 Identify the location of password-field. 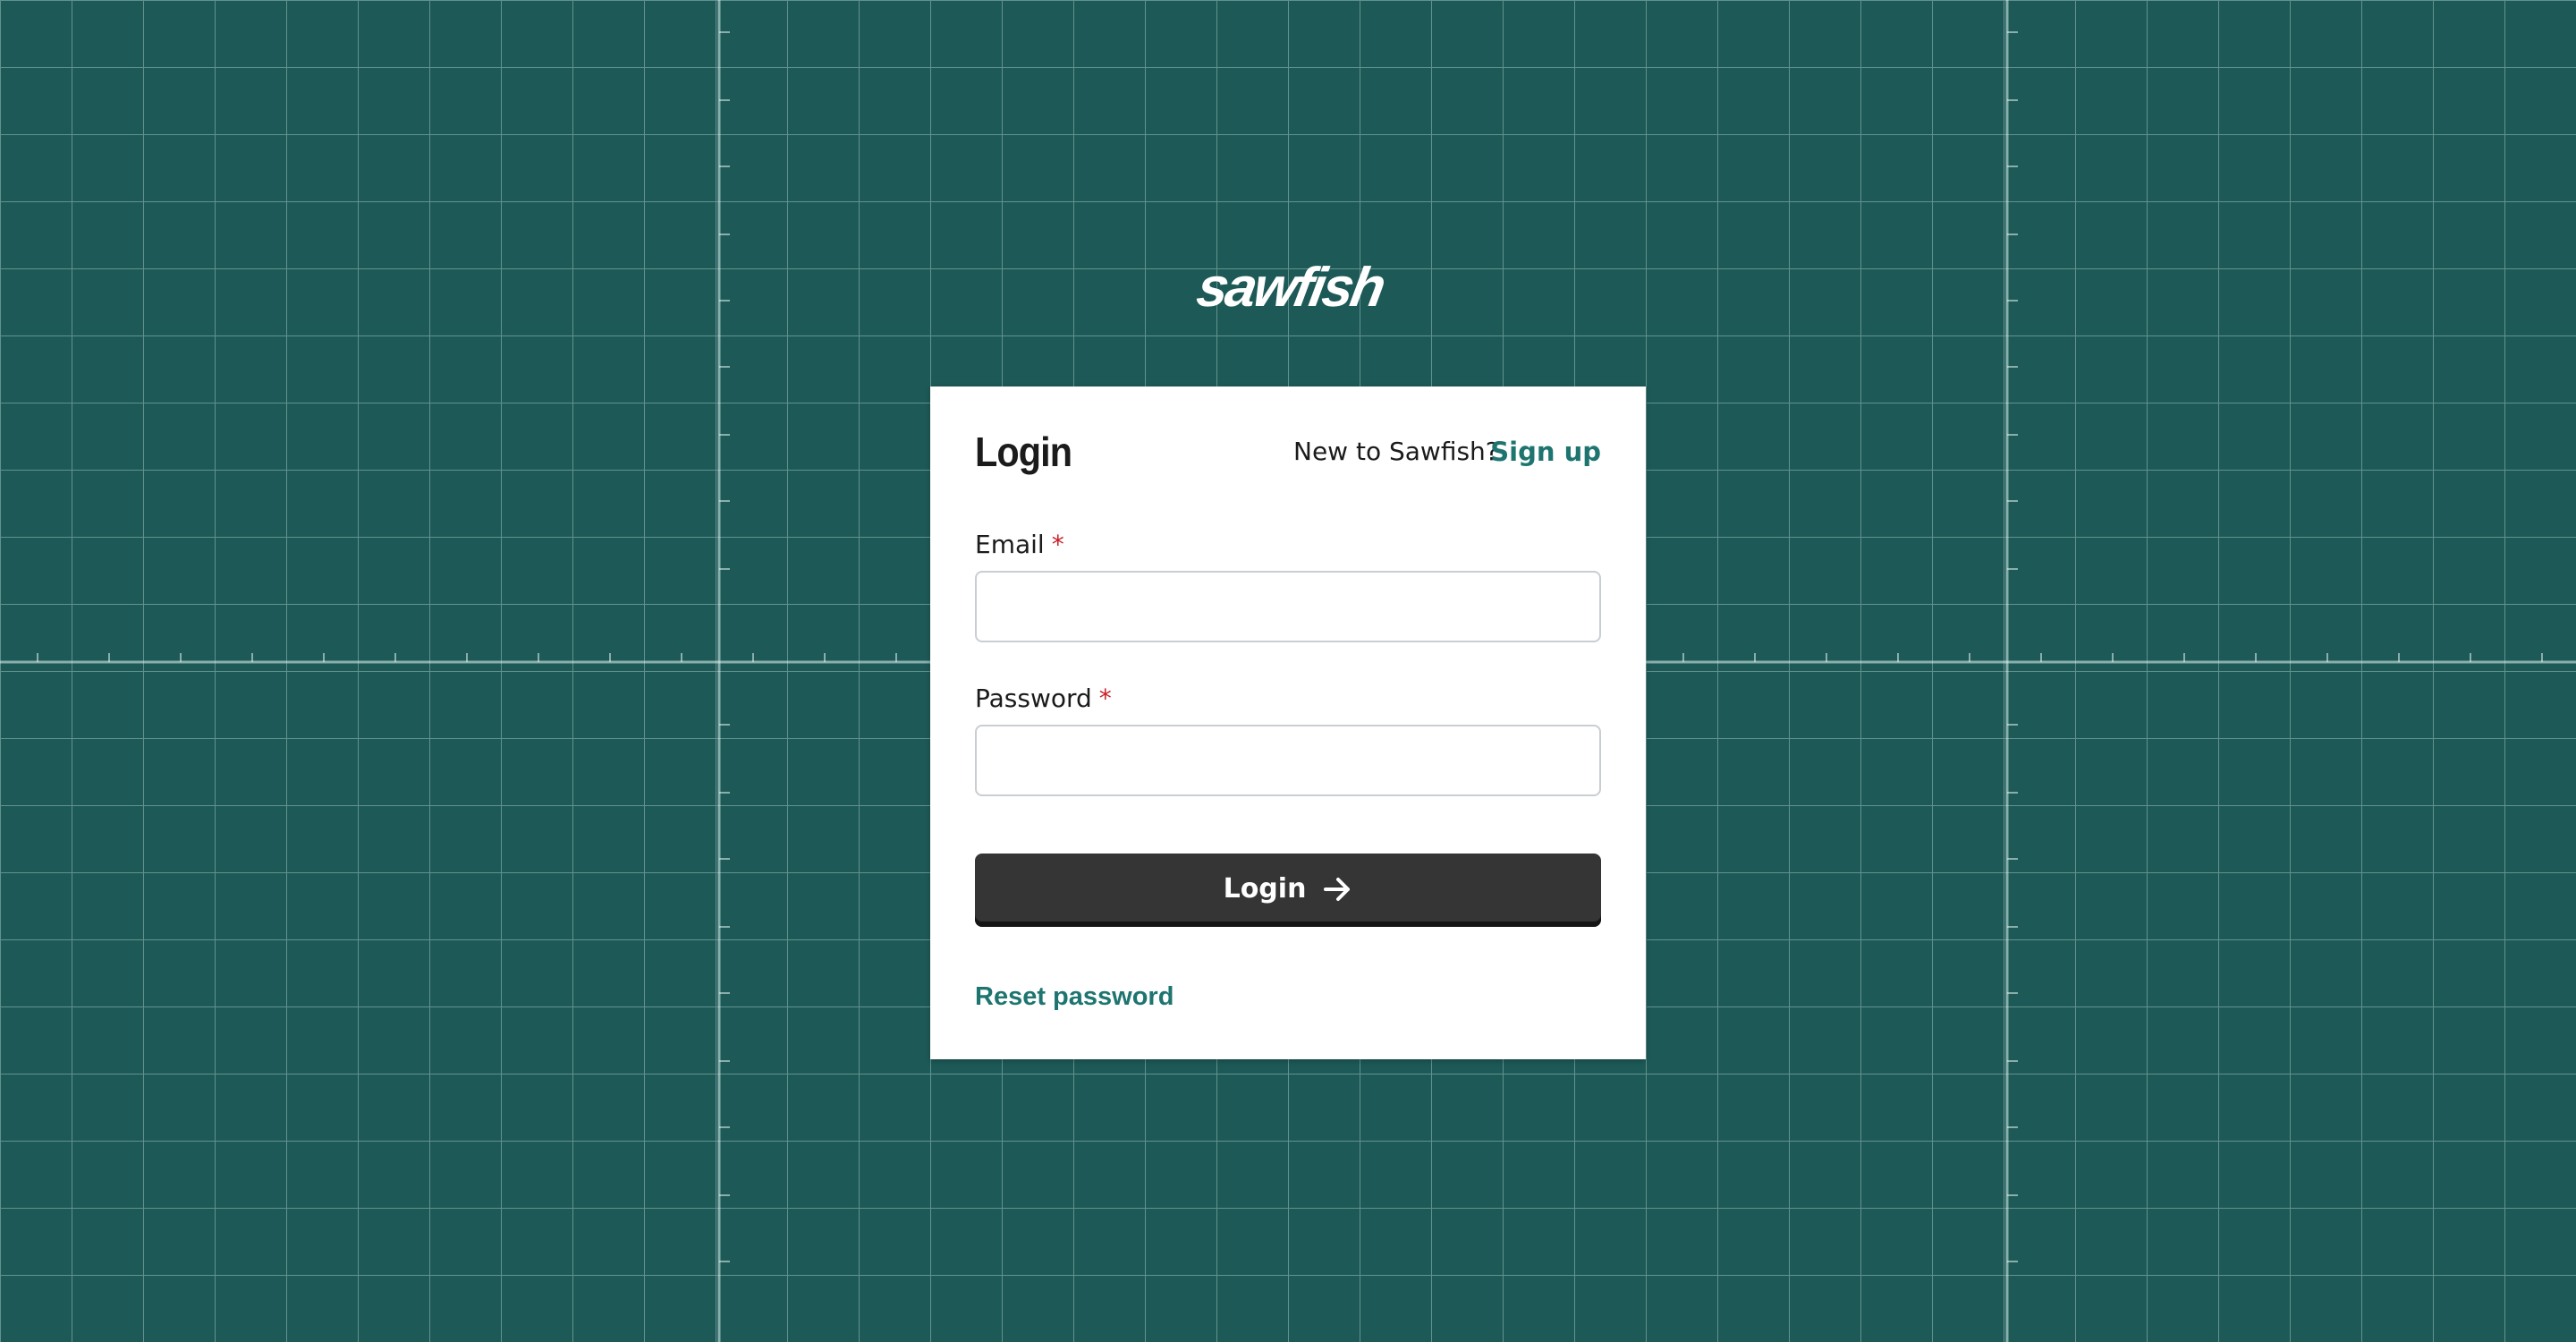
(1288, 761).